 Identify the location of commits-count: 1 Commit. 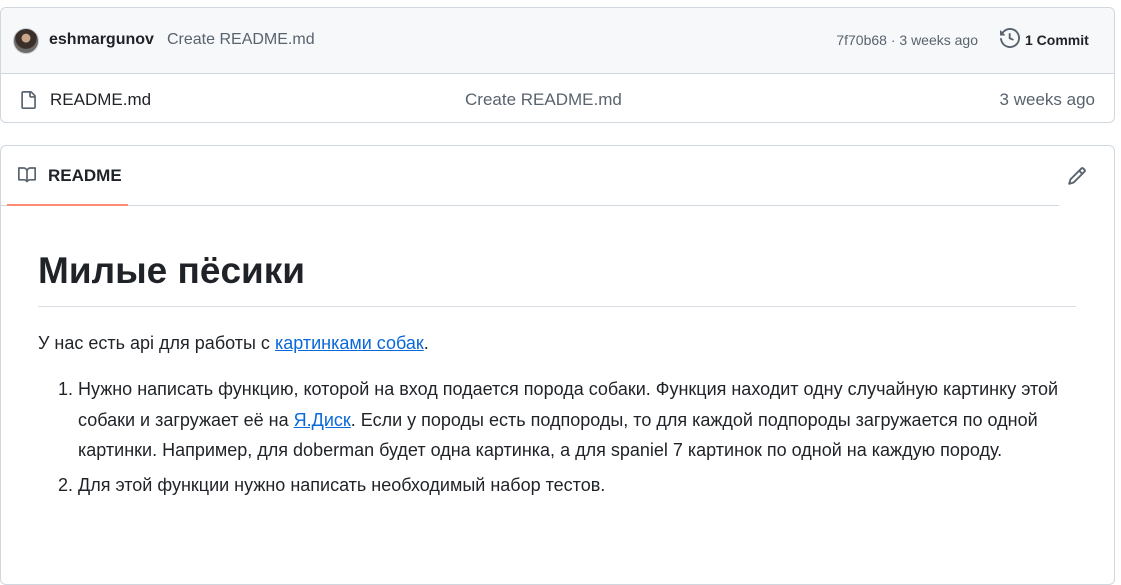
(1057, 39).